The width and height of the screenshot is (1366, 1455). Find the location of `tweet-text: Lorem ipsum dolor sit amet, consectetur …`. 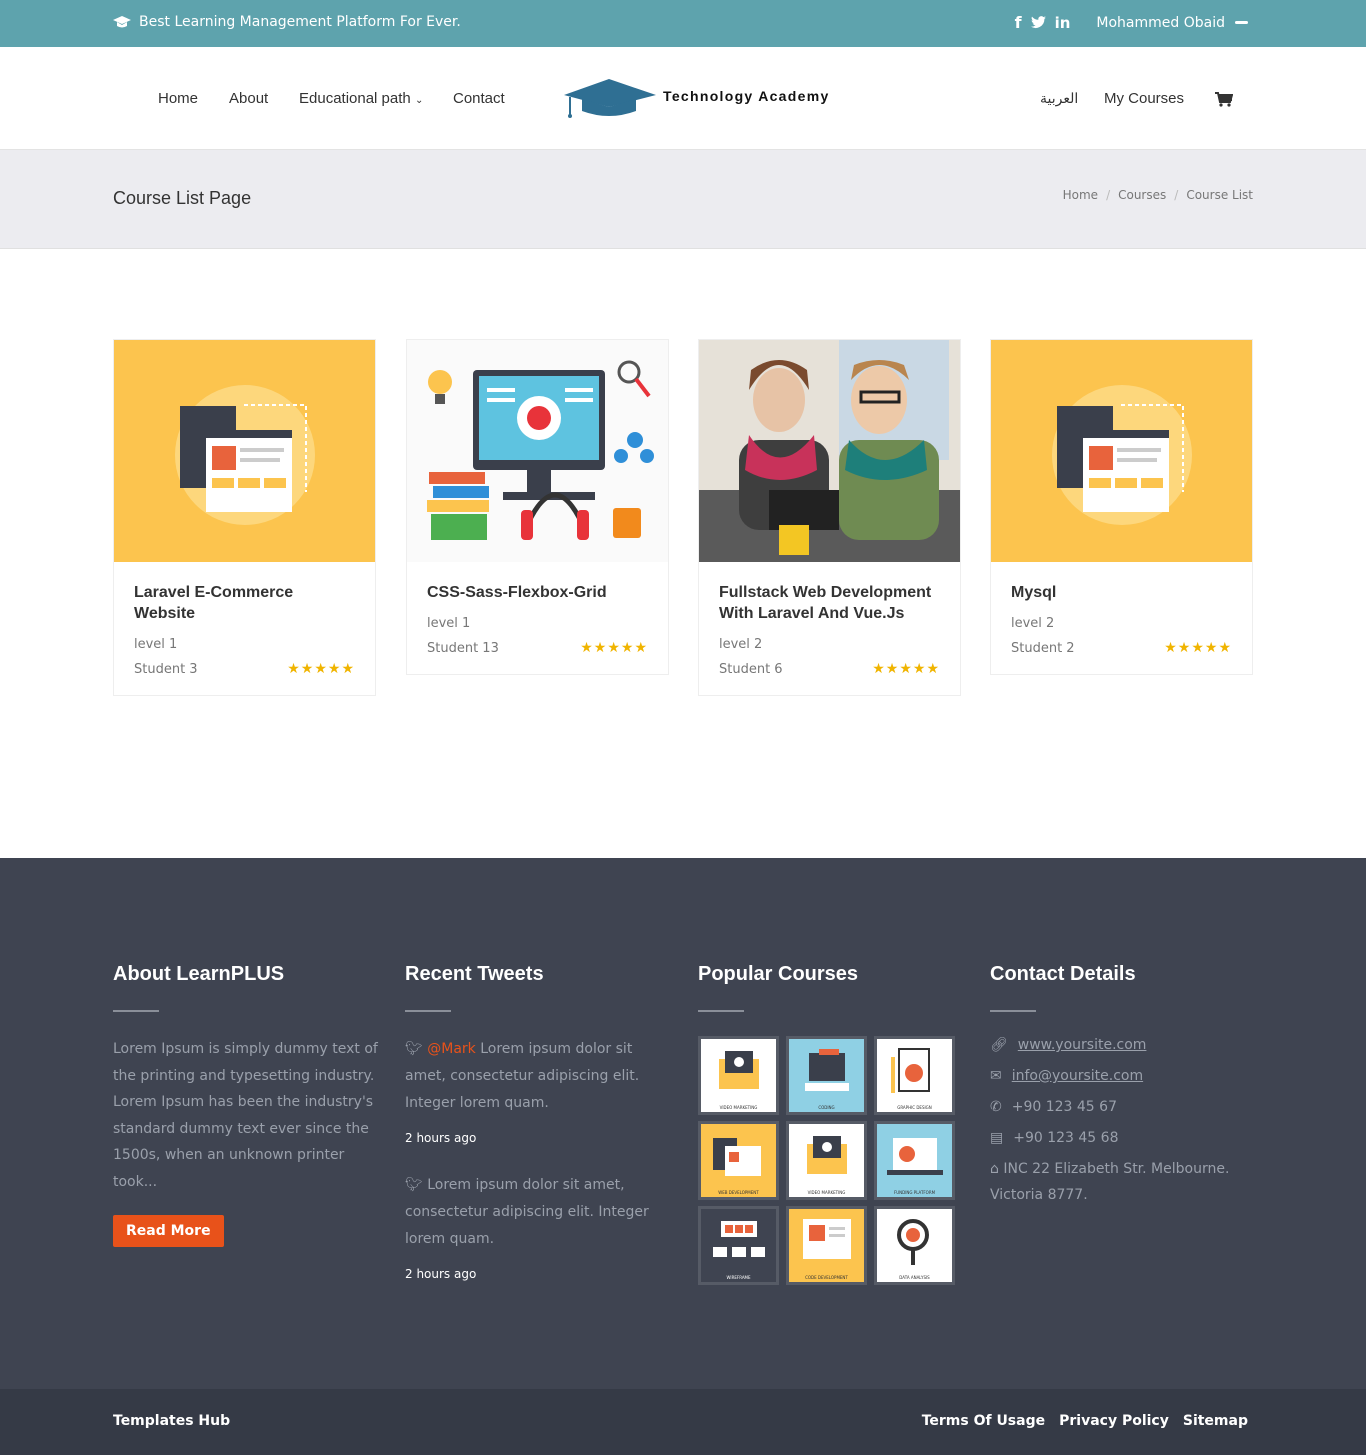

tweet-text: Lorem ipsum dolor sit amet, consectetur … is located at coordinates (527, 1212).